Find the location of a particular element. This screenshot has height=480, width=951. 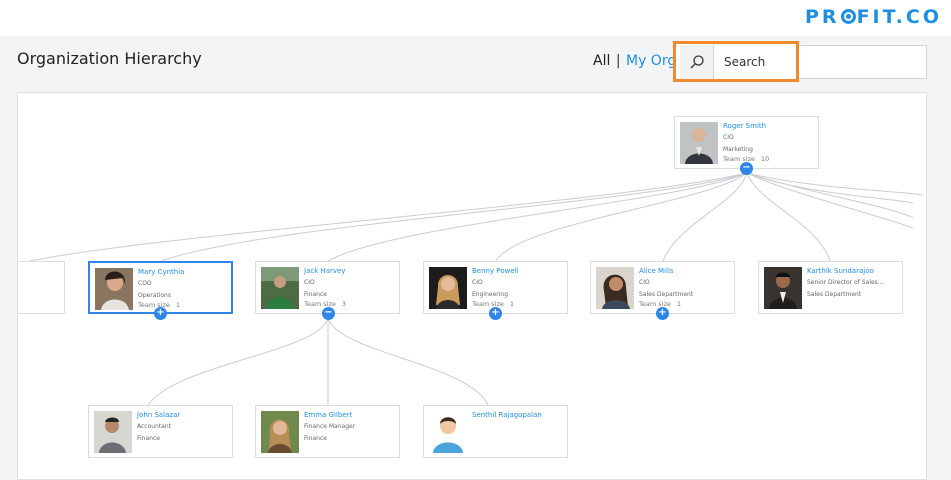

employee-name: Alice Mills is located at coordinates (656, 271).